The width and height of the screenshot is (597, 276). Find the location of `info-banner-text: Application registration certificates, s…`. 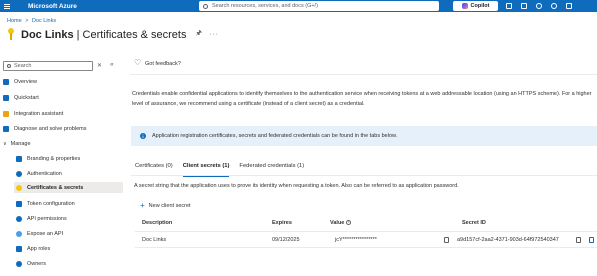

info-banner-text: Application registration certificates, s… is located at coordinates (275, 136).